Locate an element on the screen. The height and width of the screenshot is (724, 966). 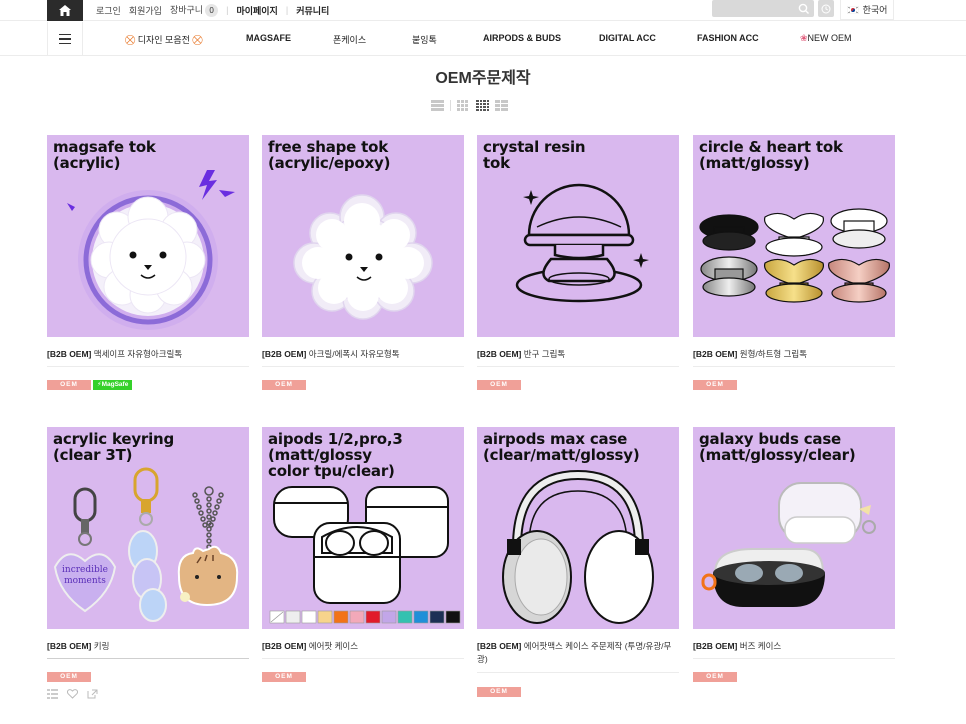
product-thumbnail: free shape tok (acrylic/epoxy) is located at coordinates (363, 236).